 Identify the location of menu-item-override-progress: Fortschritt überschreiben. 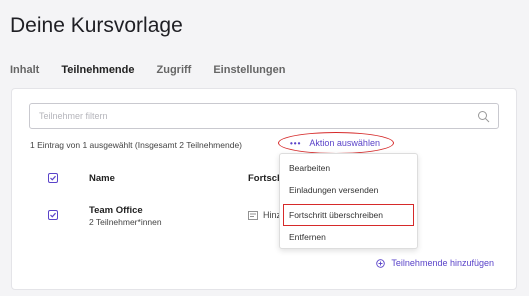
(348, 215).